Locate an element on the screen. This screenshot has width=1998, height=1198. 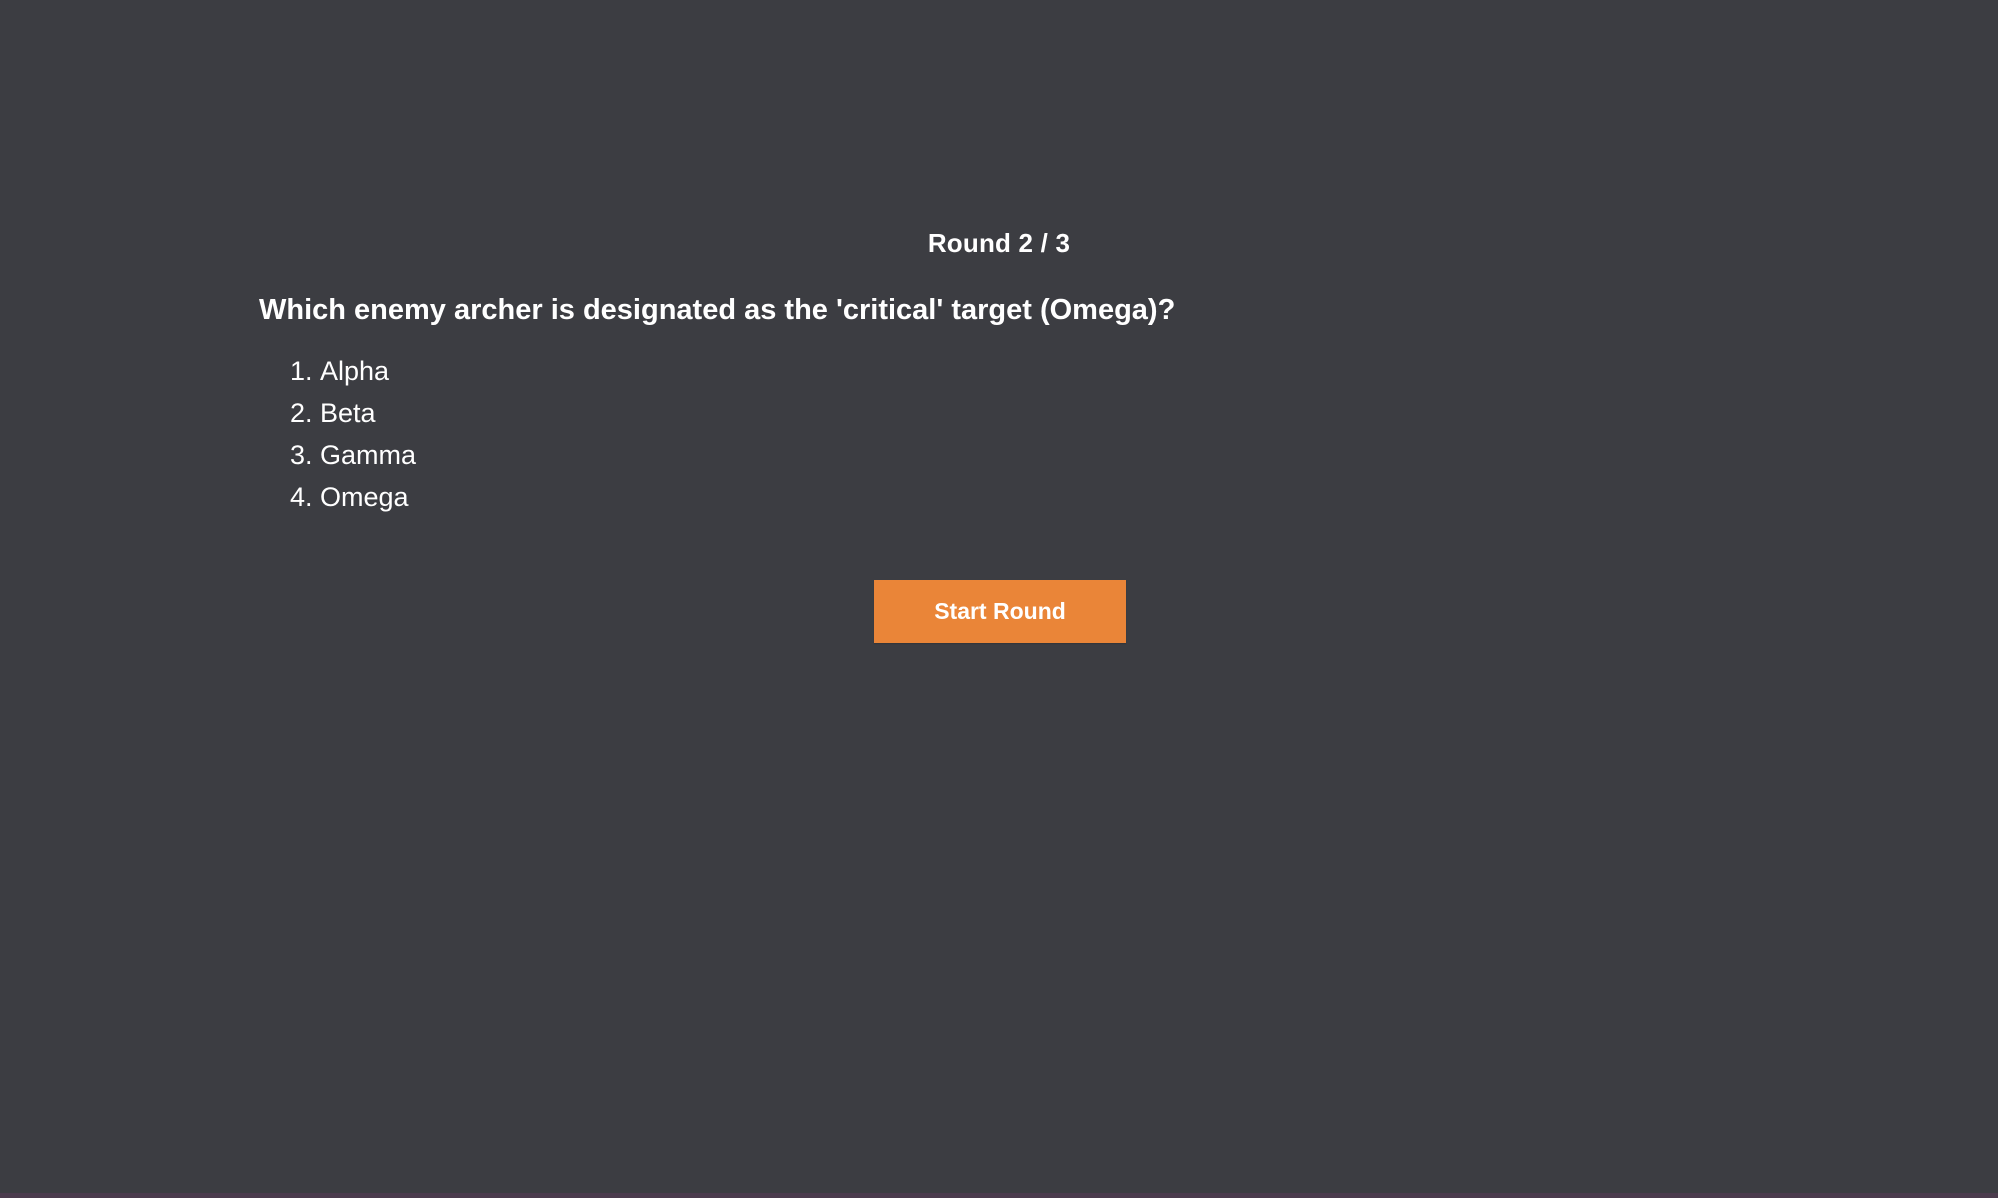
answer-option-gamma: 3. Gamma is located at coordinates (353, 455).